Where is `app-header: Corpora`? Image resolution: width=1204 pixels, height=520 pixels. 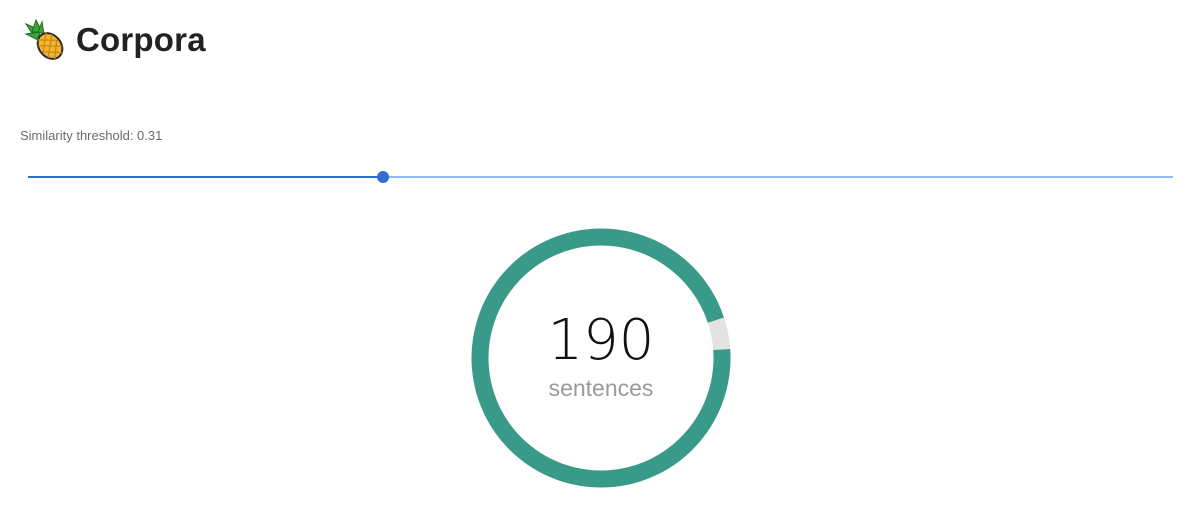
app-header: Corpora is located at coordinates (114, 40).